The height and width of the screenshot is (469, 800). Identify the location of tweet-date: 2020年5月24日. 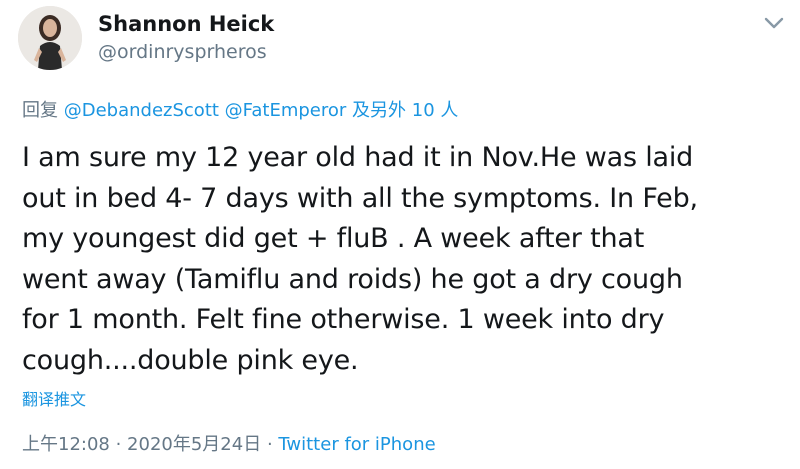
(194, 444).